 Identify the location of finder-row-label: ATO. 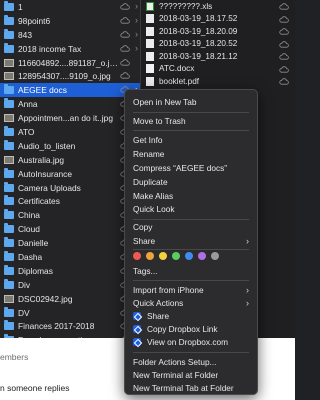
(26, 131).